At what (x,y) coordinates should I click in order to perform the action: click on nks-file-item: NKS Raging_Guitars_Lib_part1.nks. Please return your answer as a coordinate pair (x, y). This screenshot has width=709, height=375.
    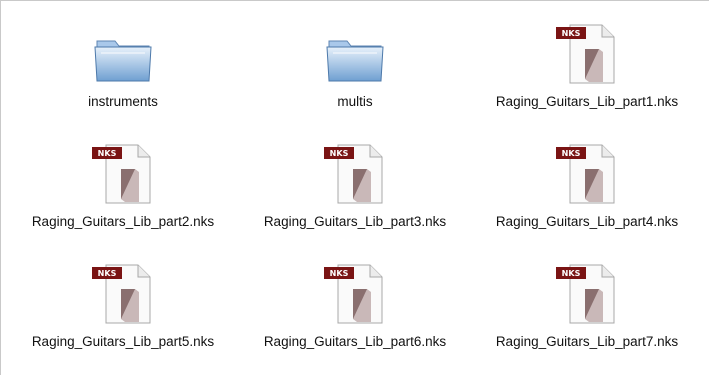
    Looking at the image, I should click on (587, 75).